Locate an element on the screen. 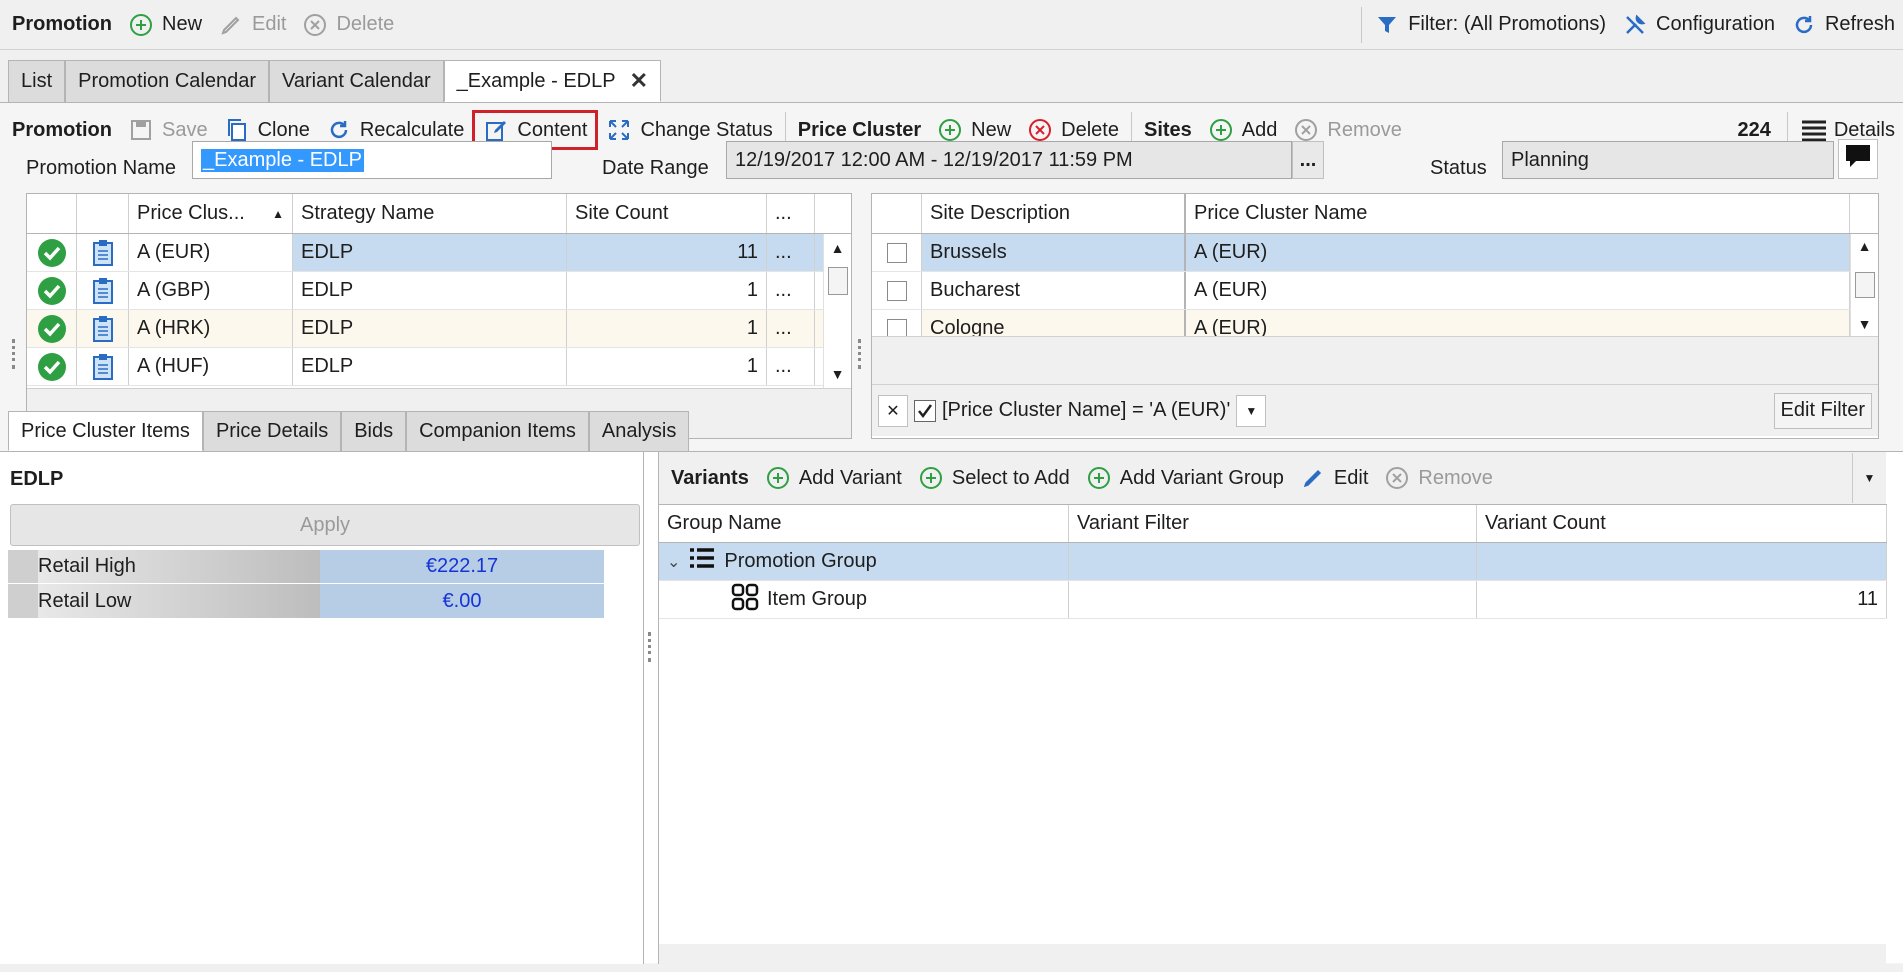 The image size is (1903, 972). tab-label: Bids is located at coordinates (374, 431).